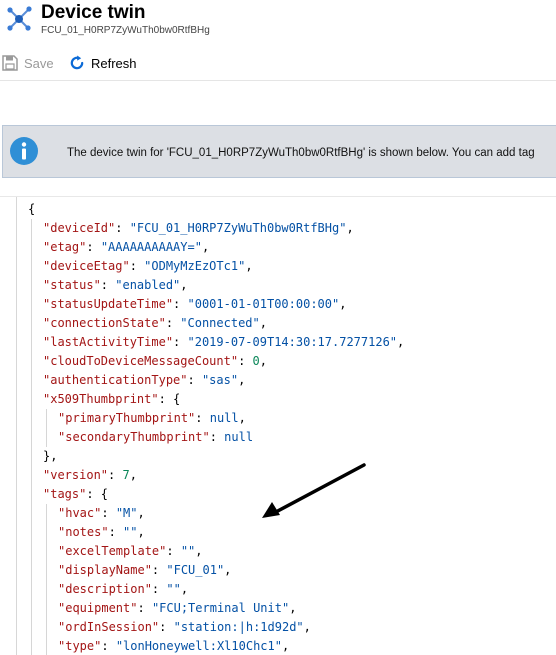 The width and height of the screenshot is (556, 655). I want to click on json-key: "authenticationType", so click(115, 380).